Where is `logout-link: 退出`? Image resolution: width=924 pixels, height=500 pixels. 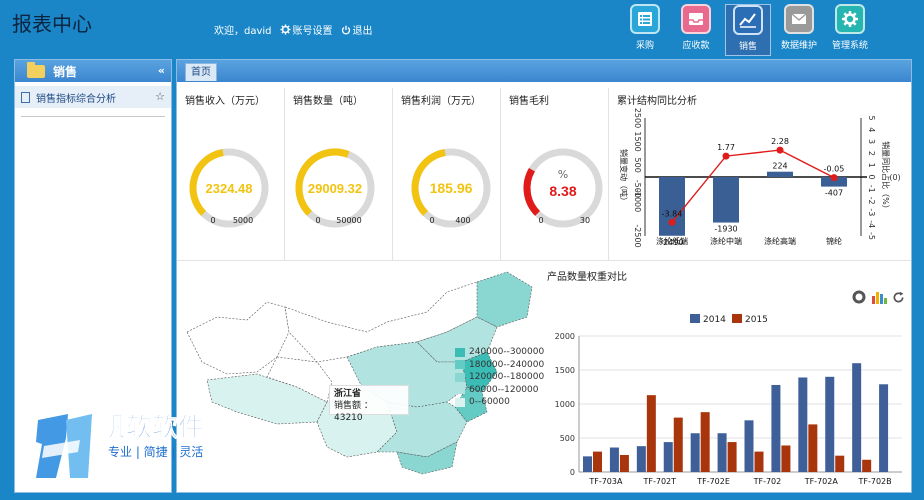 logout-link: 退出 is located at coordinates (357, 29).